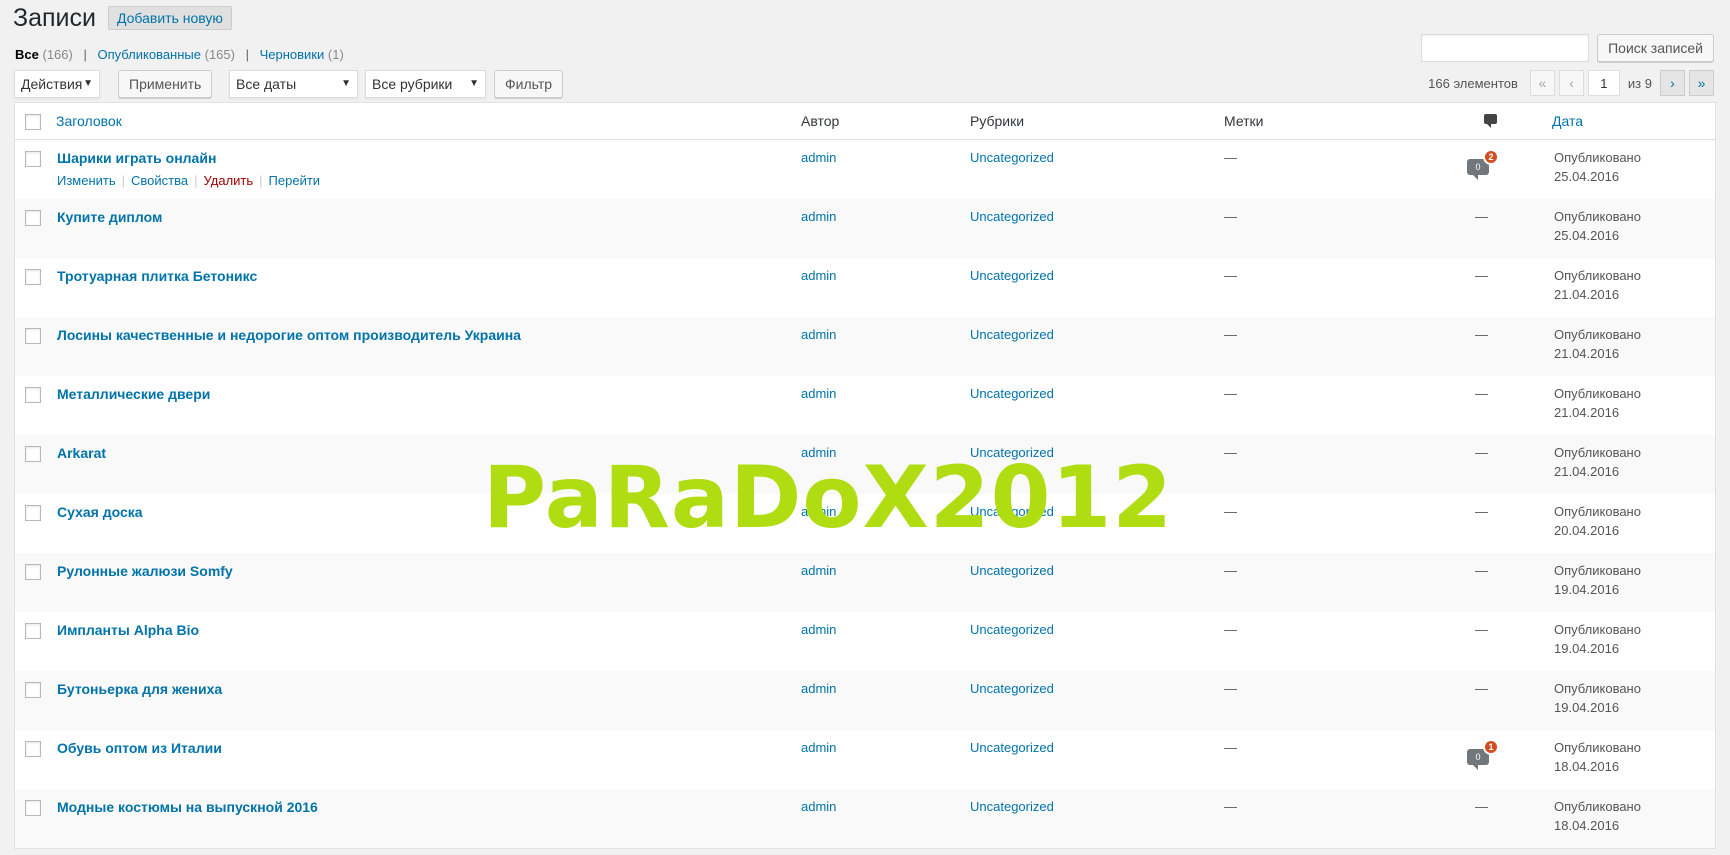 This screenshot has height=855, width=1730. What do you see at coordinates (335, 54) in the screenshot?
I see `view-drafts-count: (1)` at bounding box center [335, 54].